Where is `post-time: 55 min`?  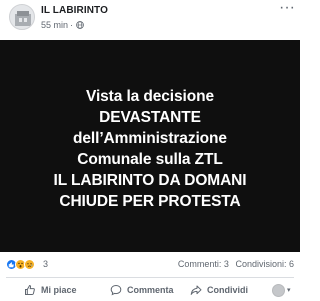 post-time: 55 min is located at coordinates (54, 25).